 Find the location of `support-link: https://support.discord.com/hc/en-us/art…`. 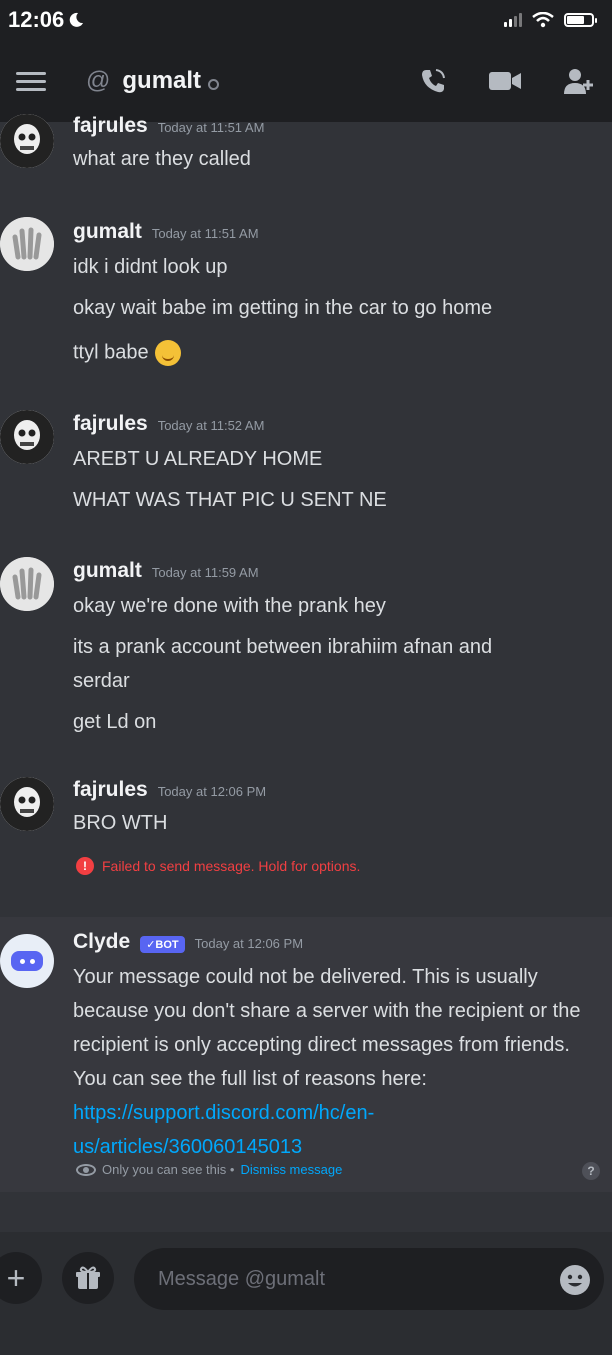

support-link: https://support.discord.com/hc/en-us/art… is located at coordinates (223, 1130).